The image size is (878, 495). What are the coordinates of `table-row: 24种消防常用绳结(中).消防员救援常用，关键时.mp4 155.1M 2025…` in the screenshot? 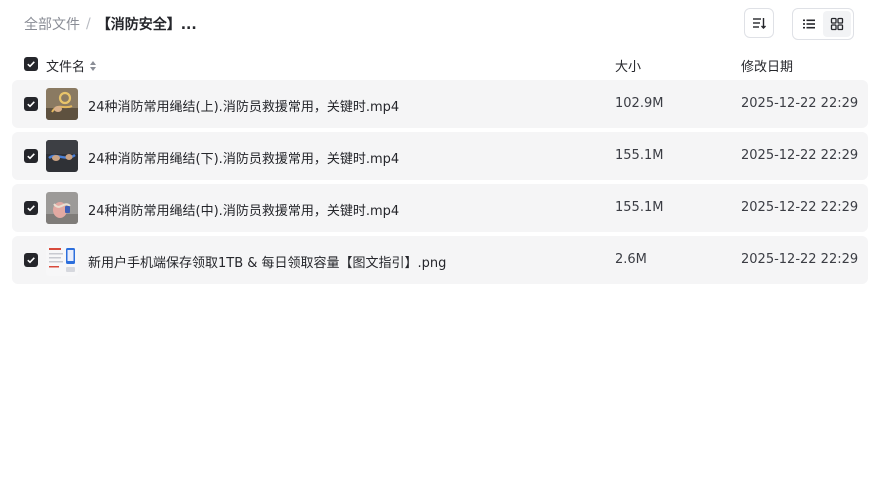 It's located at (440, 208).